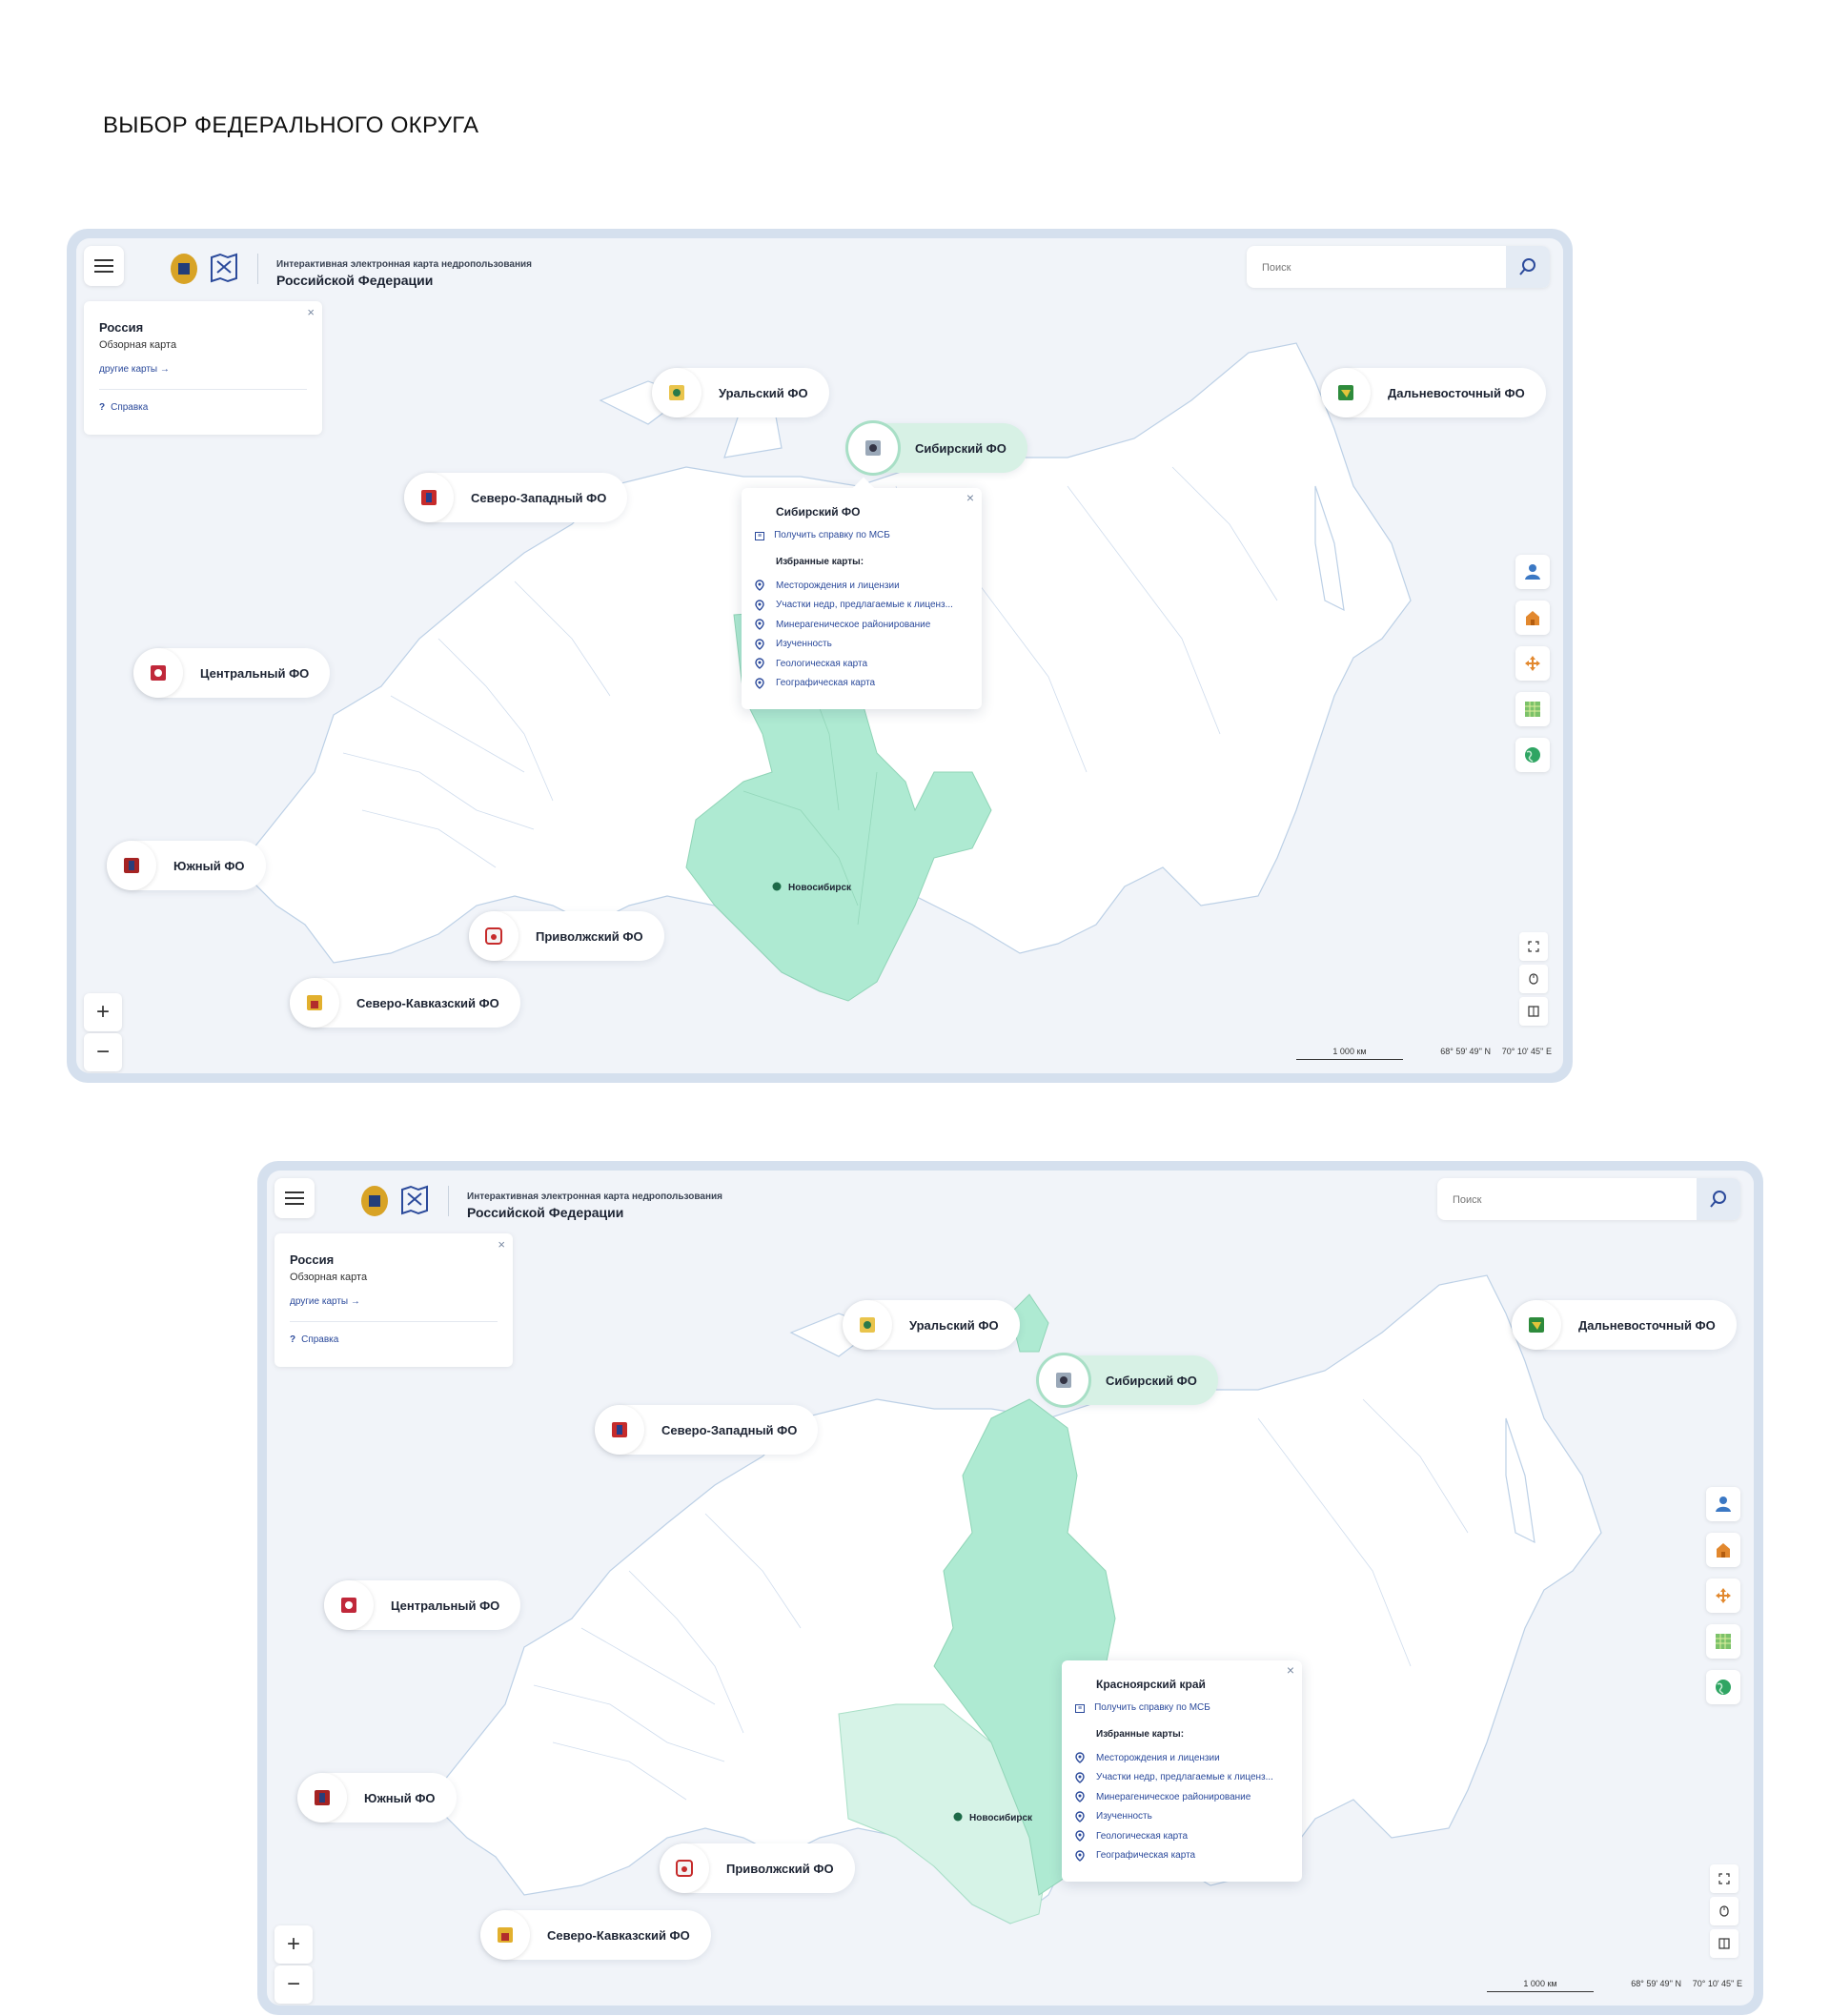  Describe the element at coordinates (1537, 1325) in the screenshot. I see `far-east-emblem-icon` at that location.